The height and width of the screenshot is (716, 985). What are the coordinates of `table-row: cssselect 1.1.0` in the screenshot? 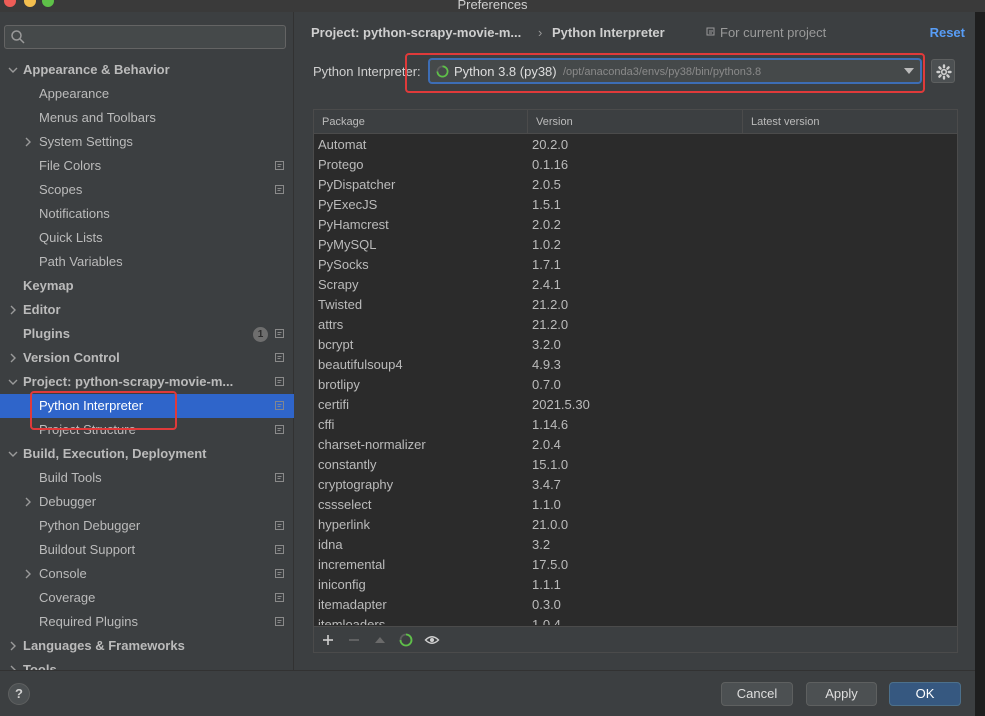 It's located at (635, 505).